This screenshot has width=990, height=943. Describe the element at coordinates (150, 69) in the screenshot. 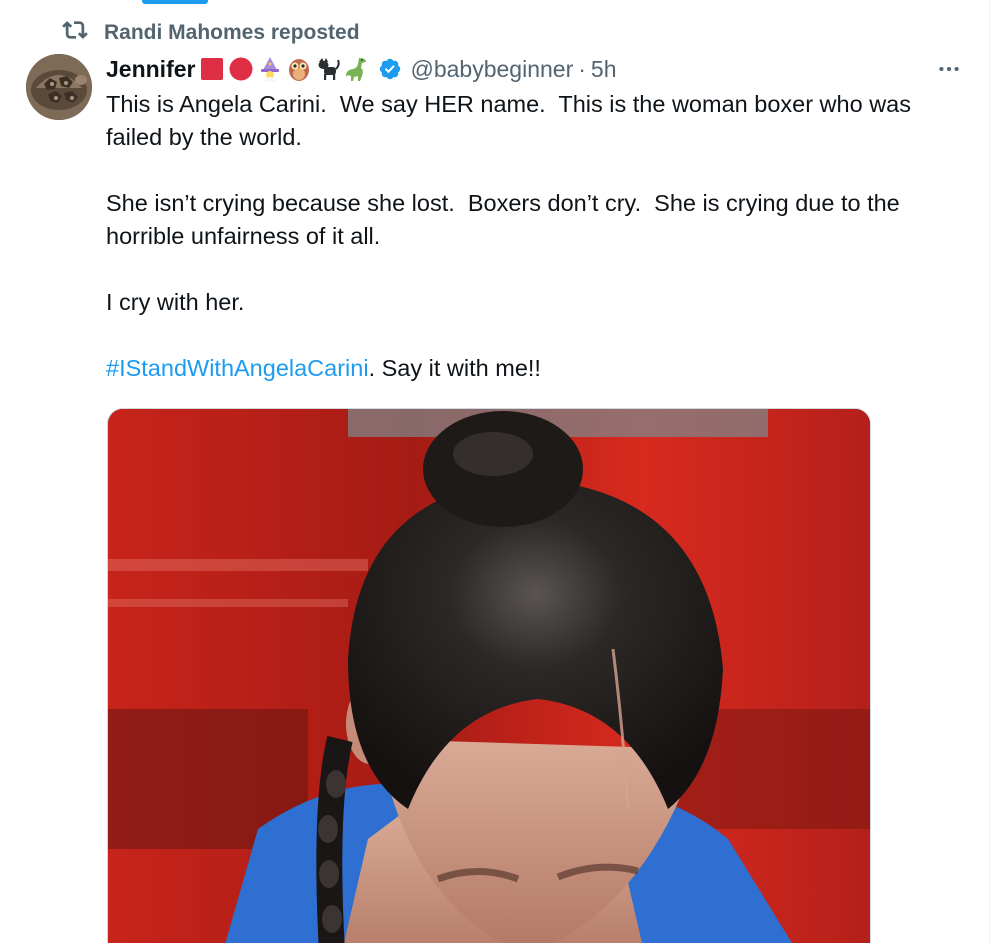

I see `display-name: Jennifer` at that location.